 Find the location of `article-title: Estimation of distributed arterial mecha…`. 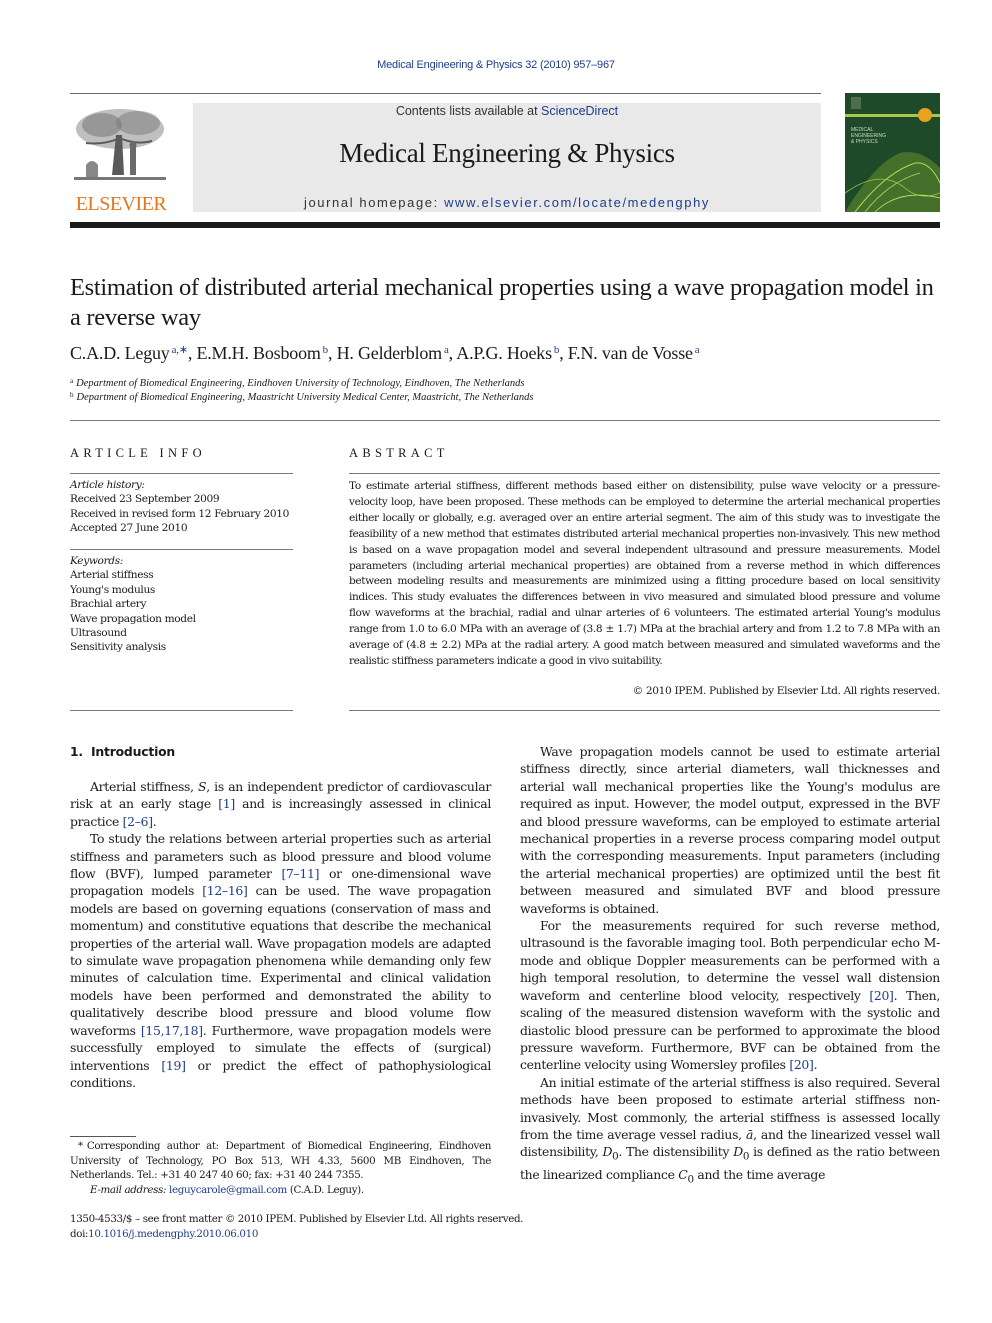

article-title: Estimation of distributed arterial mecha… is located at coordinates (502, 302).